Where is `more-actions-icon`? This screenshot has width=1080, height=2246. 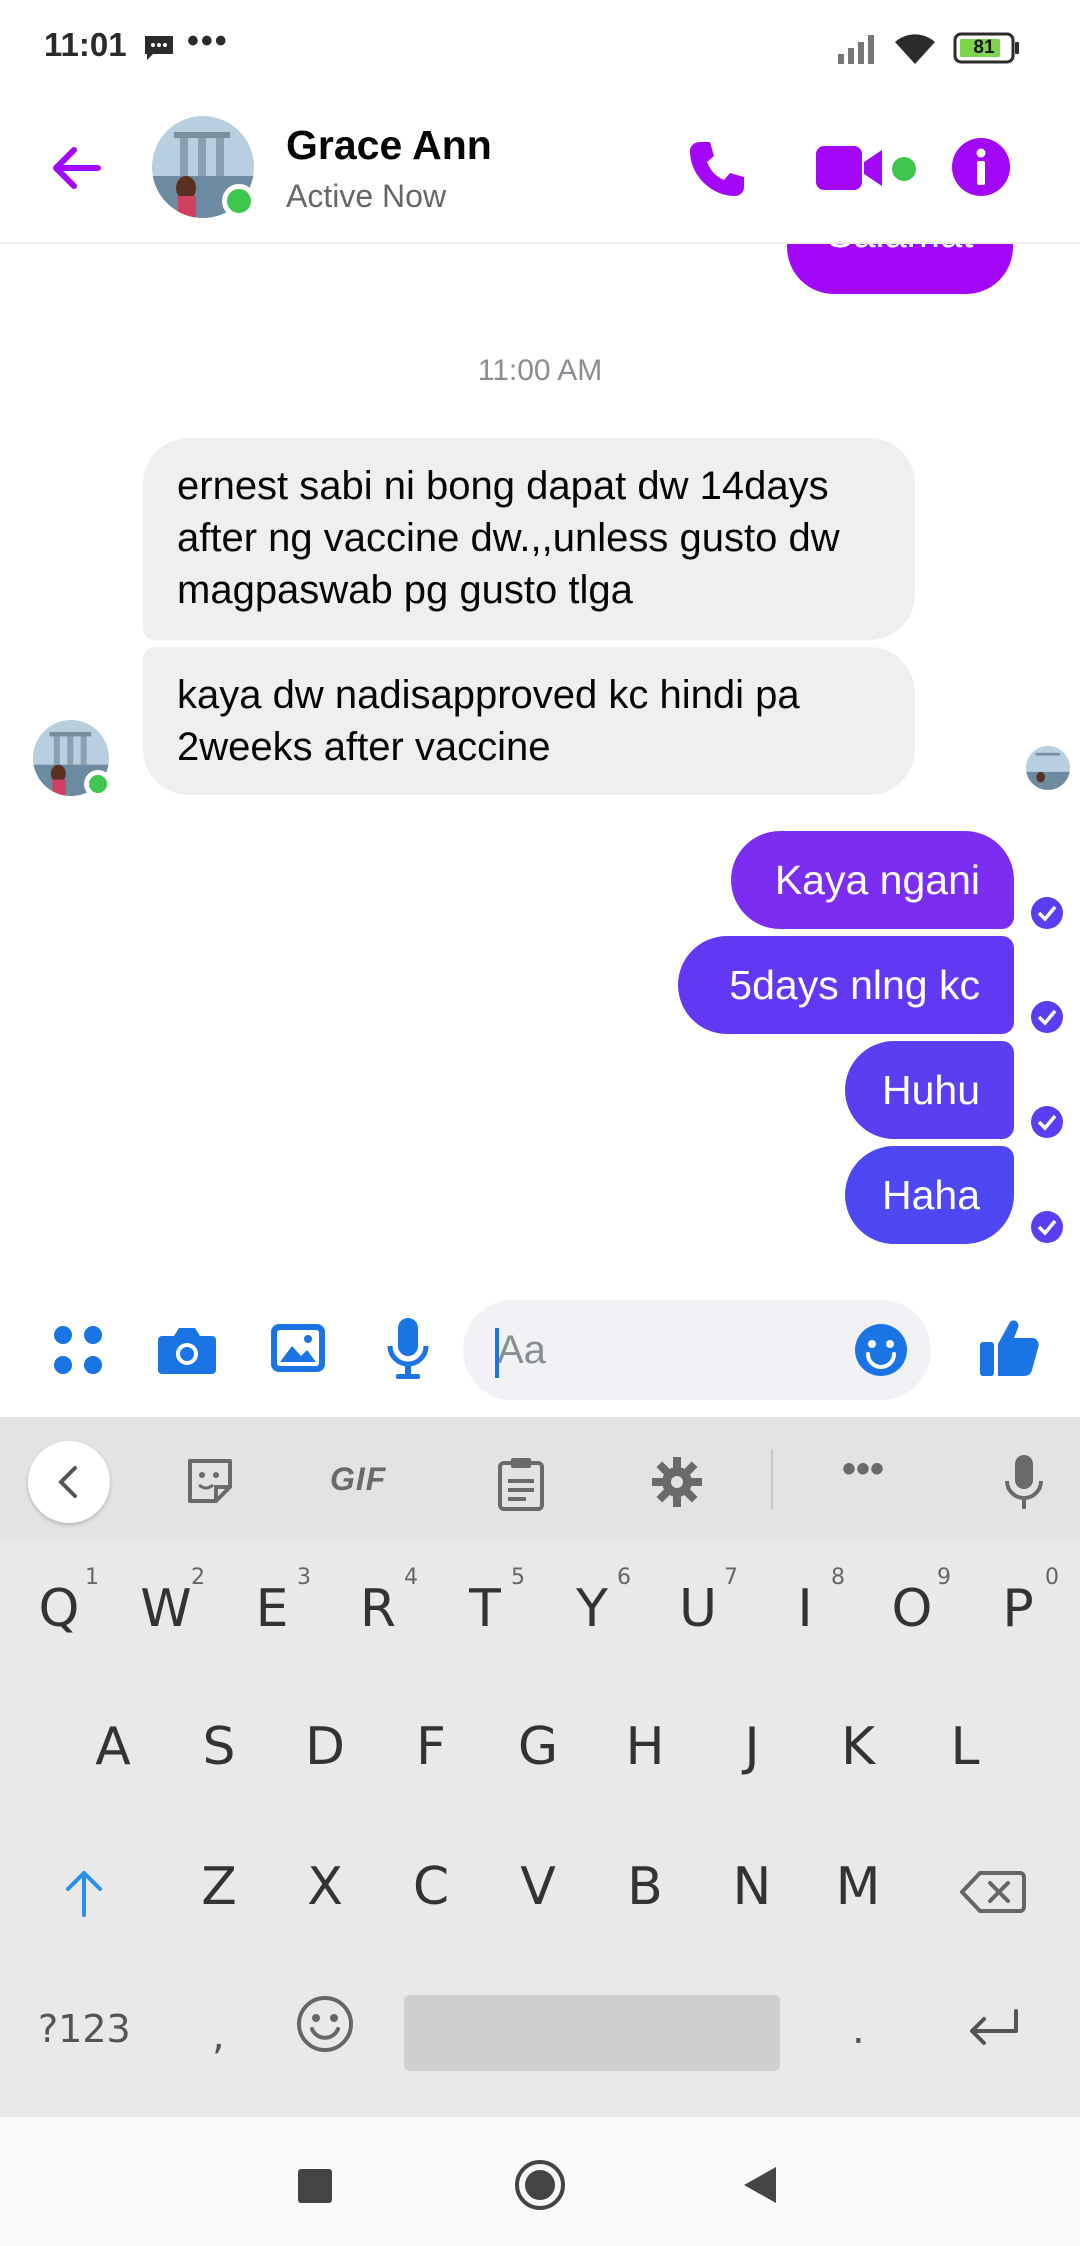
more-actions-icon is located at coordinates (78, 1350).